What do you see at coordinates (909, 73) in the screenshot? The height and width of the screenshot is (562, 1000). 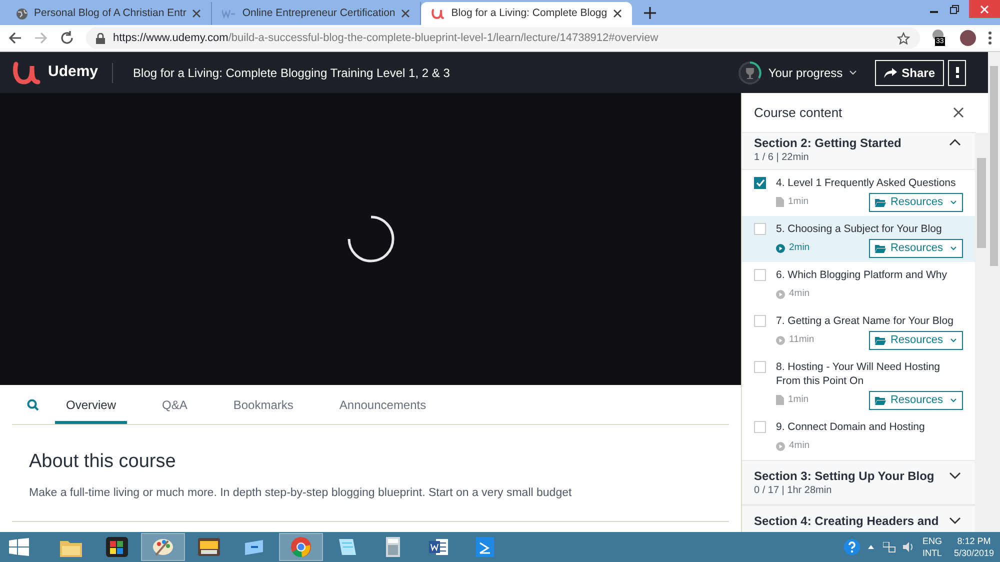 I see `share-button: Share` at bounding box center [909, 73].